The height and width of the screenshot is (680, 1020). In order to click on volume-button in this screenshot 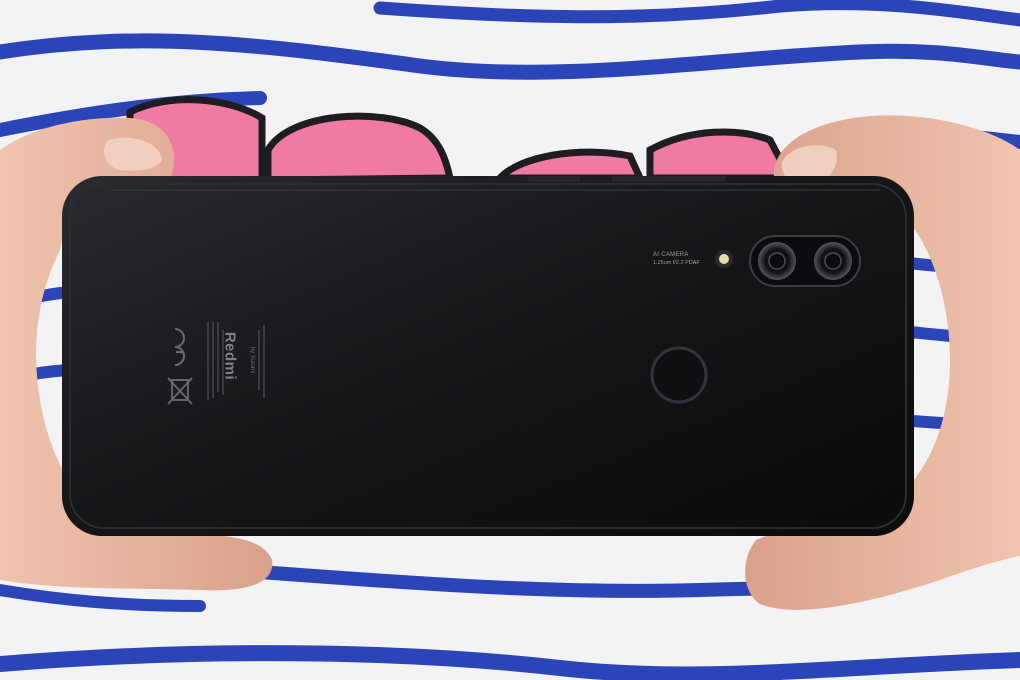, I will do `click(554, 179)`.